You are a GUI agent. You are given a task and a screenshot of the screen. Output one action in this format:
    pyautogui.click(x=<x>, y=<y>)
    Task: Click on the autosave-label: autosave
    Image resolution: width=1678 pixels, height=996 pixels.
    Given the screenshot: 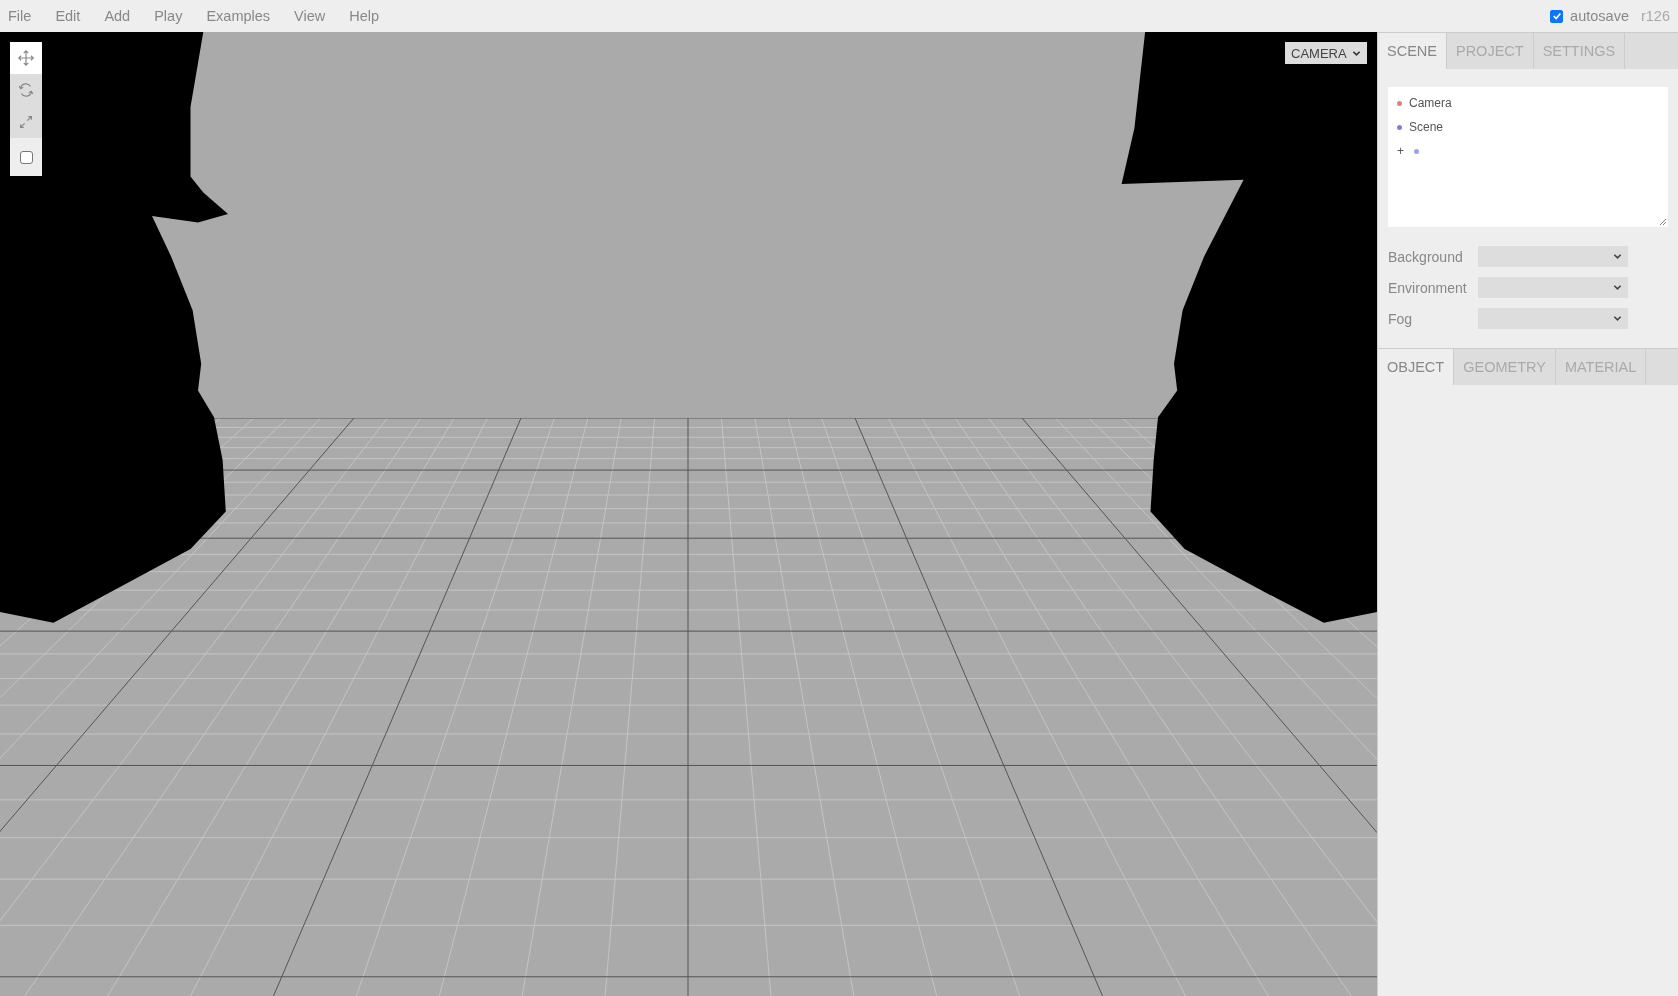 What is the action you would take?
    pyautogui.click(x=1599, y=16)
    